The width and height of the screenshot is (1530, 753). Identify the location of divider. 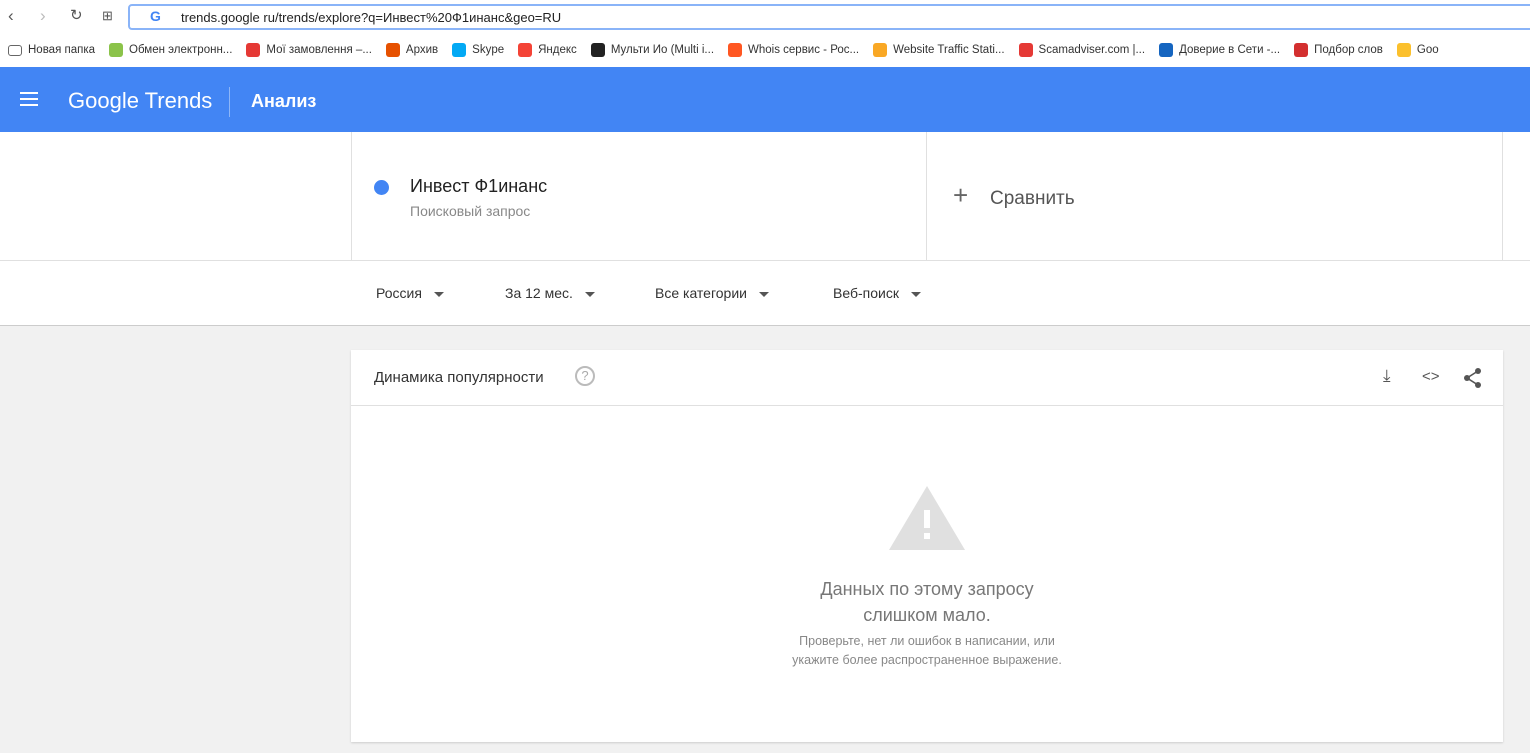
(229, 102).